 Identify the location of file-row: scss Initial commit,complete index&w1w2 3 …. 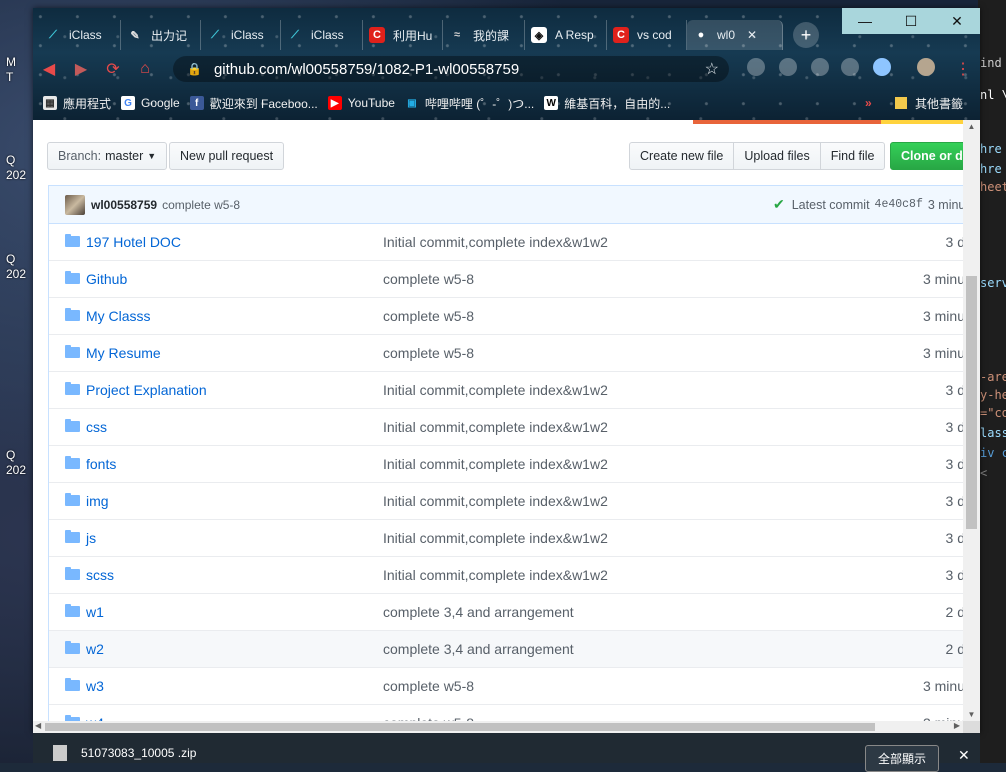
(506, 575).